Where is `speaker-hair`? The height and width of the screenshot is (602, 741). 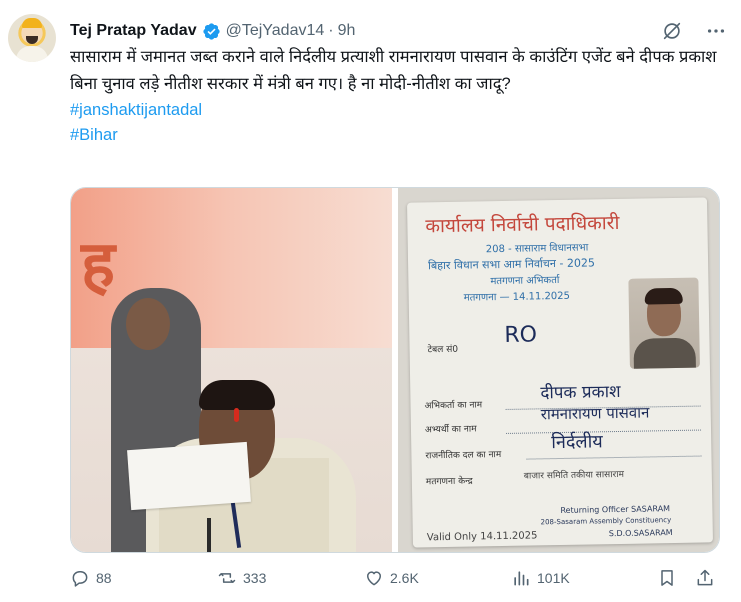 speaker-hair is located at coordinates (237, 395).